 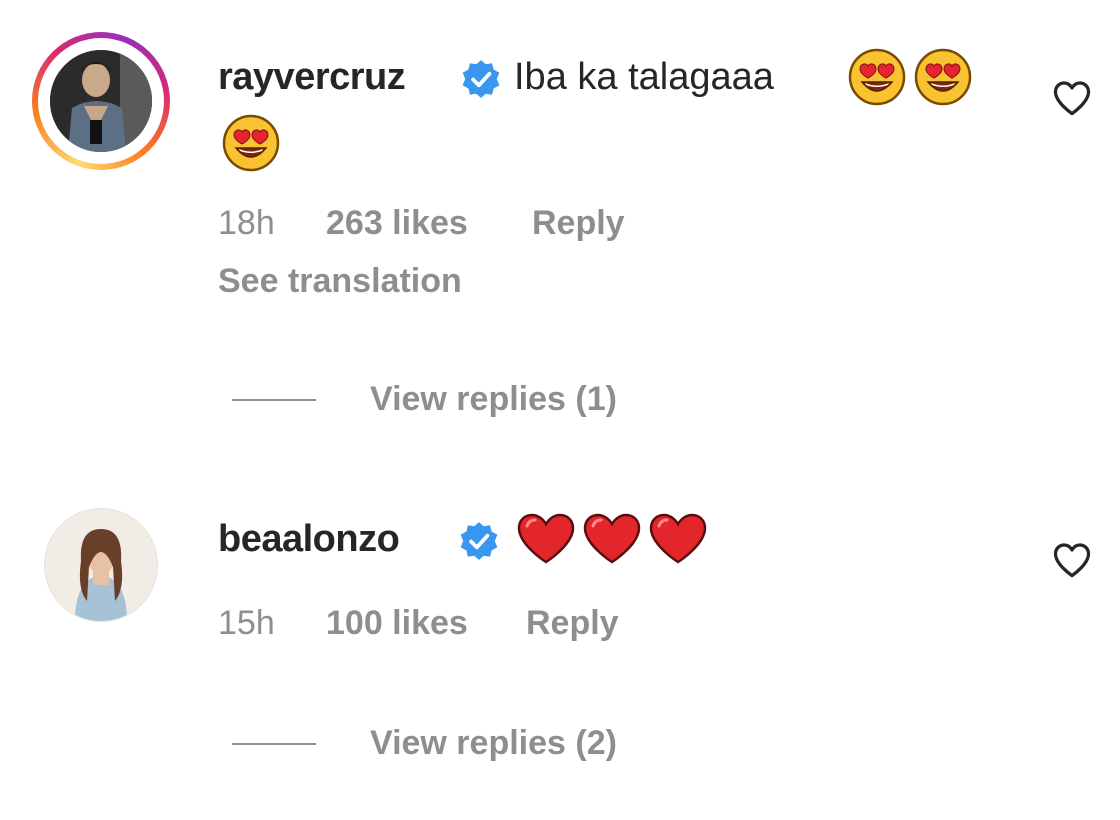 What do you see at coordinates (1072, 560) in the screenshot?
I see `heart-outline-icon` at bounding box center [1072, 560].